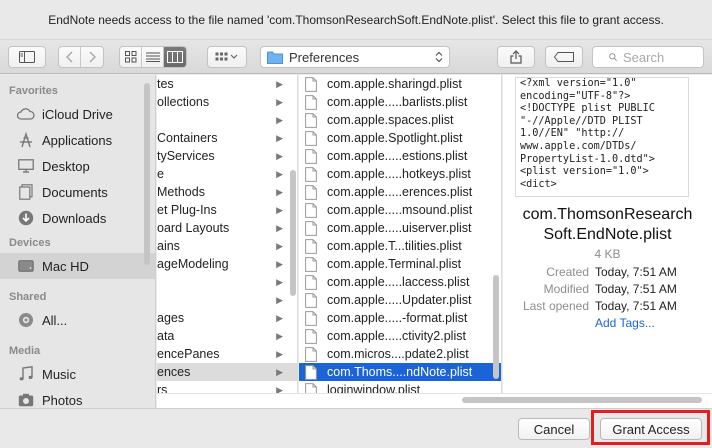 The width and height of the screenshot is (712, 448). Describe the element at coordinates (312, 174) in the screenshot. I see `file-icon-wrap` at that location.